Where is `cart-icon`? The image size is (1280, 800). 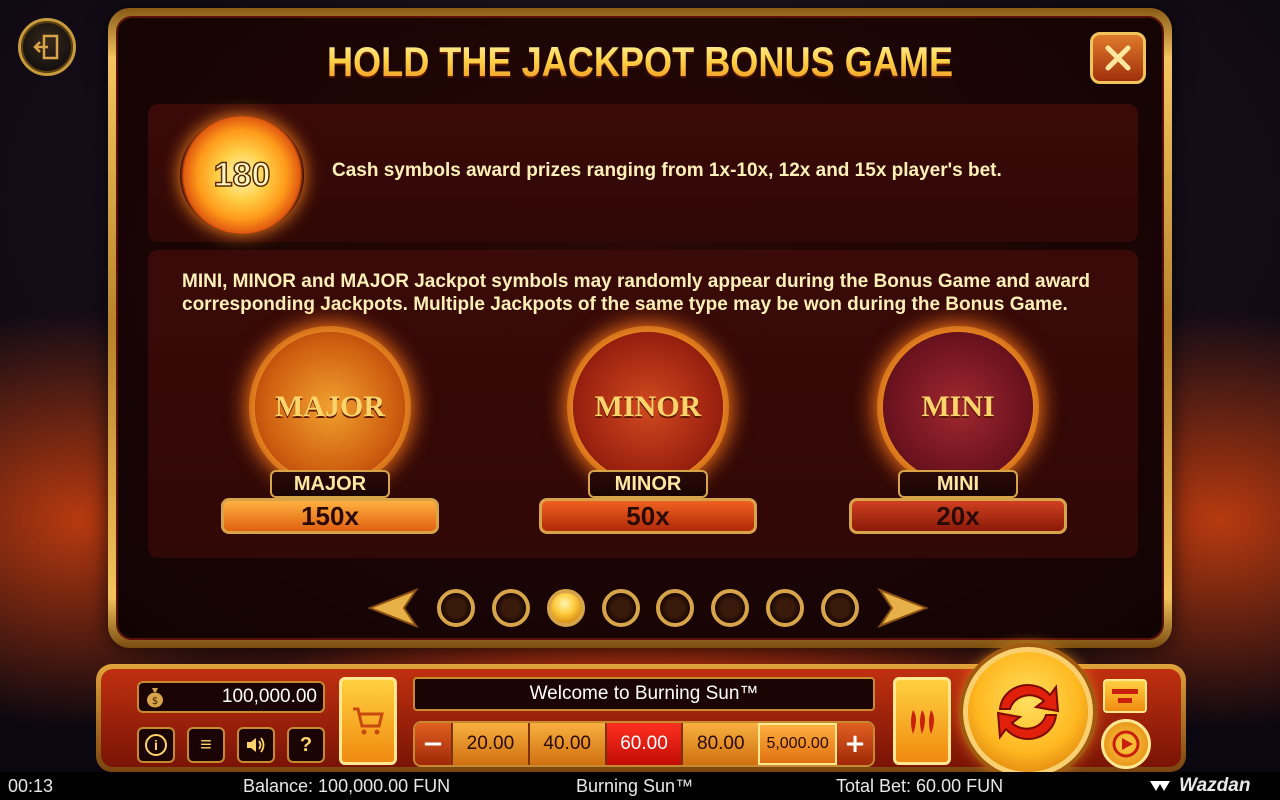
cart-icon is located at coordinates (368, 721).